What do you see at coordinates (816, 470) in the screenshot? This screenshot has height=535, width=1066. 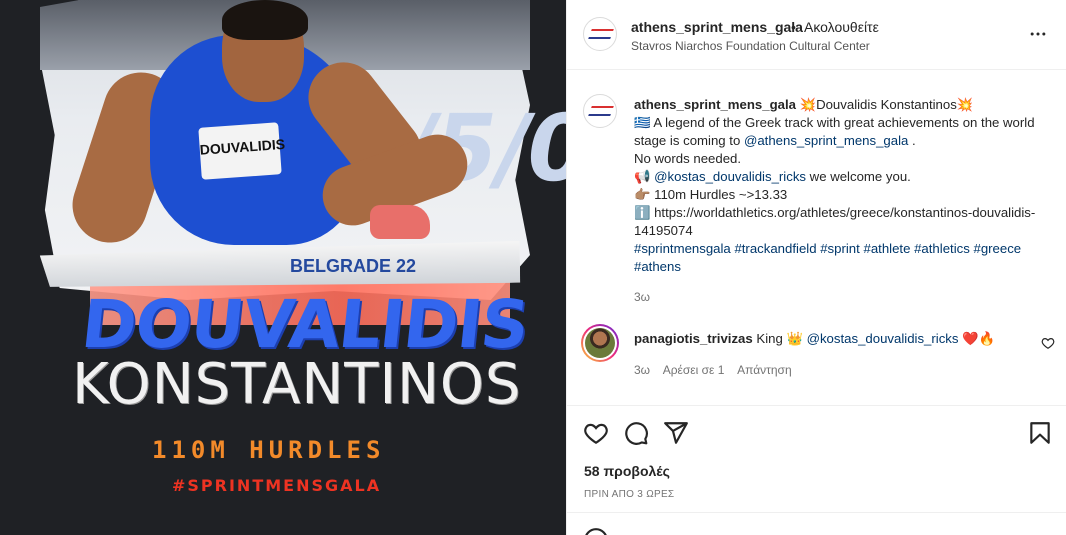 I see `action-bar: 58 προβολές ΠΡΙΝ ΑΠΟ 3 ΩΡΕΣ` at bounding box center [816, 470].